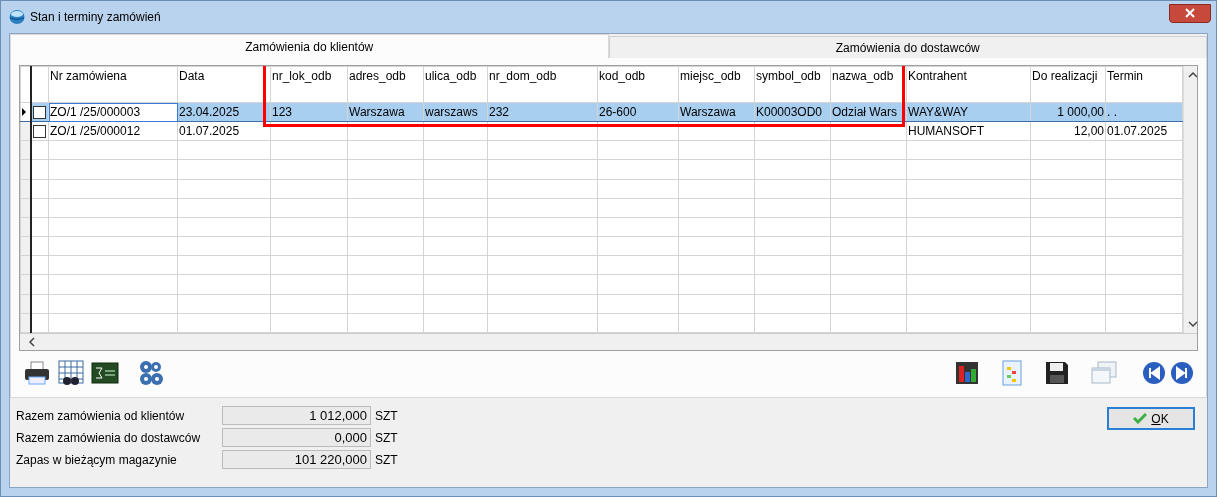  I want to click on table-cell: 123, so click(282, 112).